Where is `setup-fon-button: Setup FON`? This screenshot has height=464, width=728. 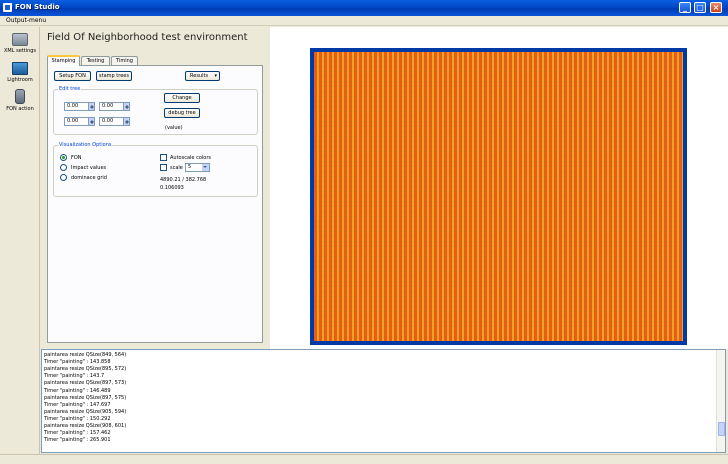
setup-fon-button: Setup FON is located at coordinates (72, 76).